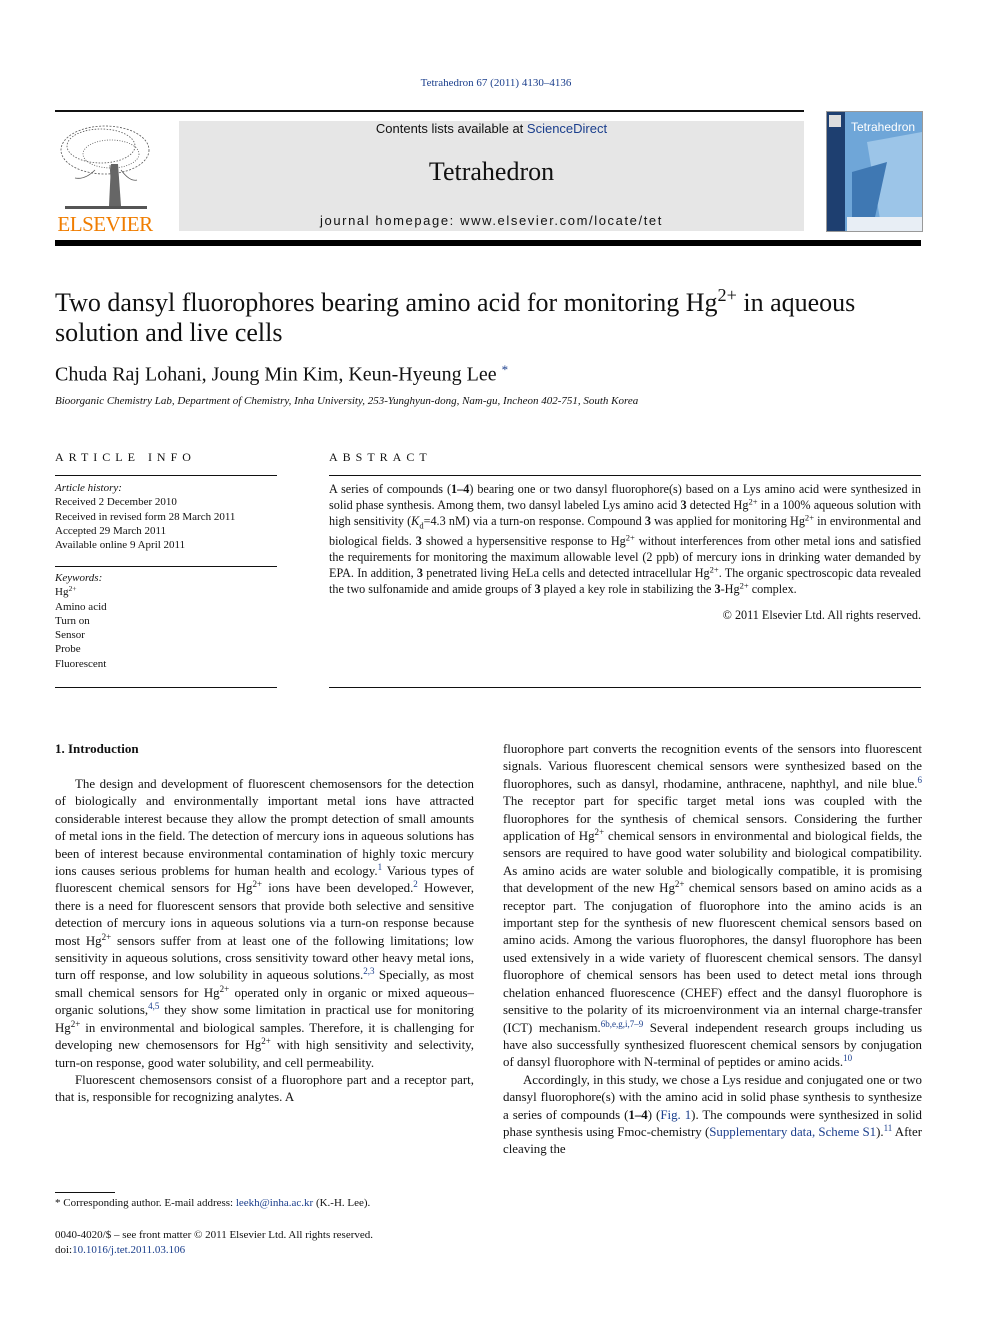 Image resolution: width=992 pixels, height=1323 pixels. What do you see at coordinates (153, 1006) in the screenshot?
I see `reference-link: 4,5` at bounding box center [153, 1006].